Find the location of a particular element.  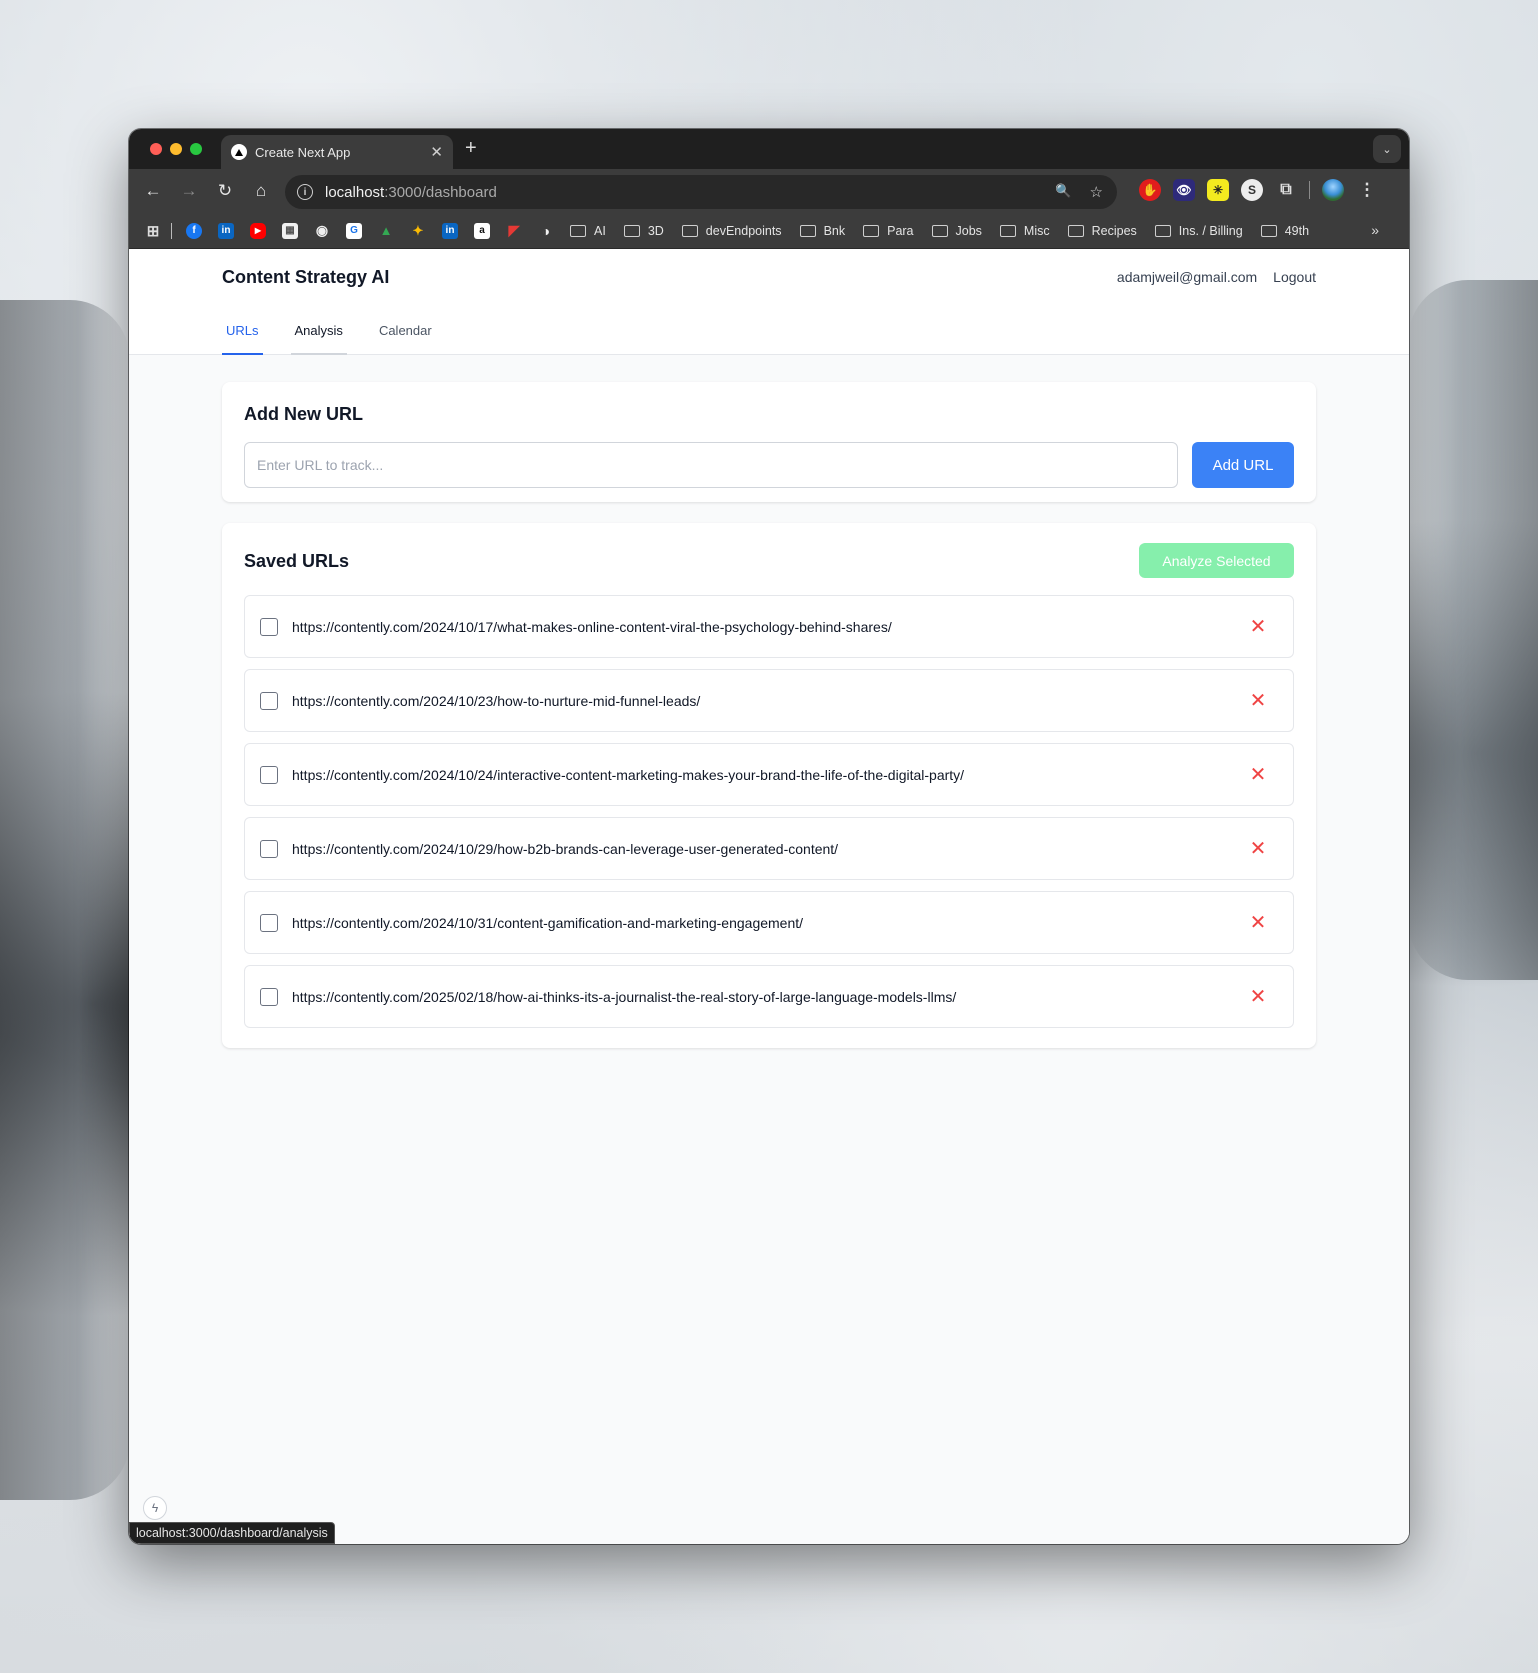

tab-analysis: Analysis is located at coordinates (318, 339).